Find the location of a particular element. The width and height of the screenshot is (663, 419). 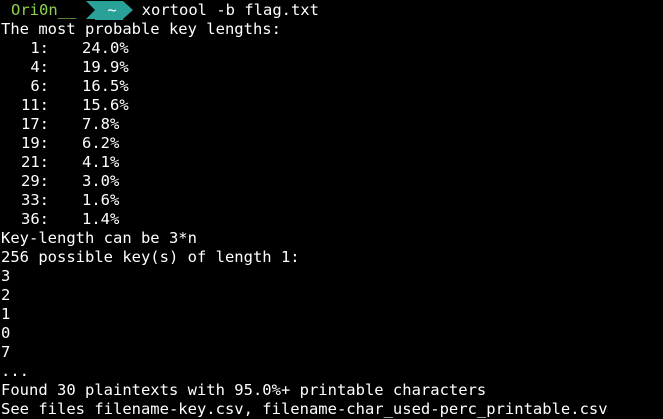

key-length-value: 4: is located at coordinates (39, 67).